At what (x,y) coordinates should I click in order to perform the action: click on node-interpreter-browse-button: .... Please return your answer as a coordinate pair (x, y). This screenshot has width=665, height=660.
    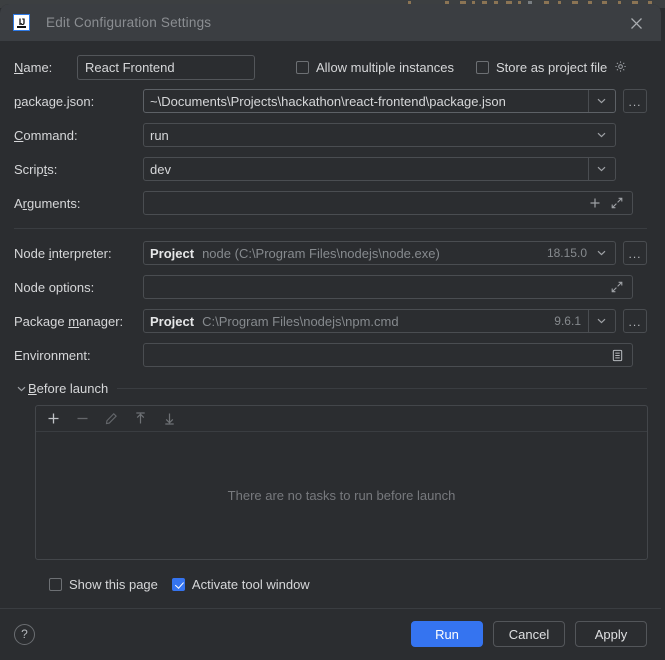
    Looking at the image, I should click on (635, 253).